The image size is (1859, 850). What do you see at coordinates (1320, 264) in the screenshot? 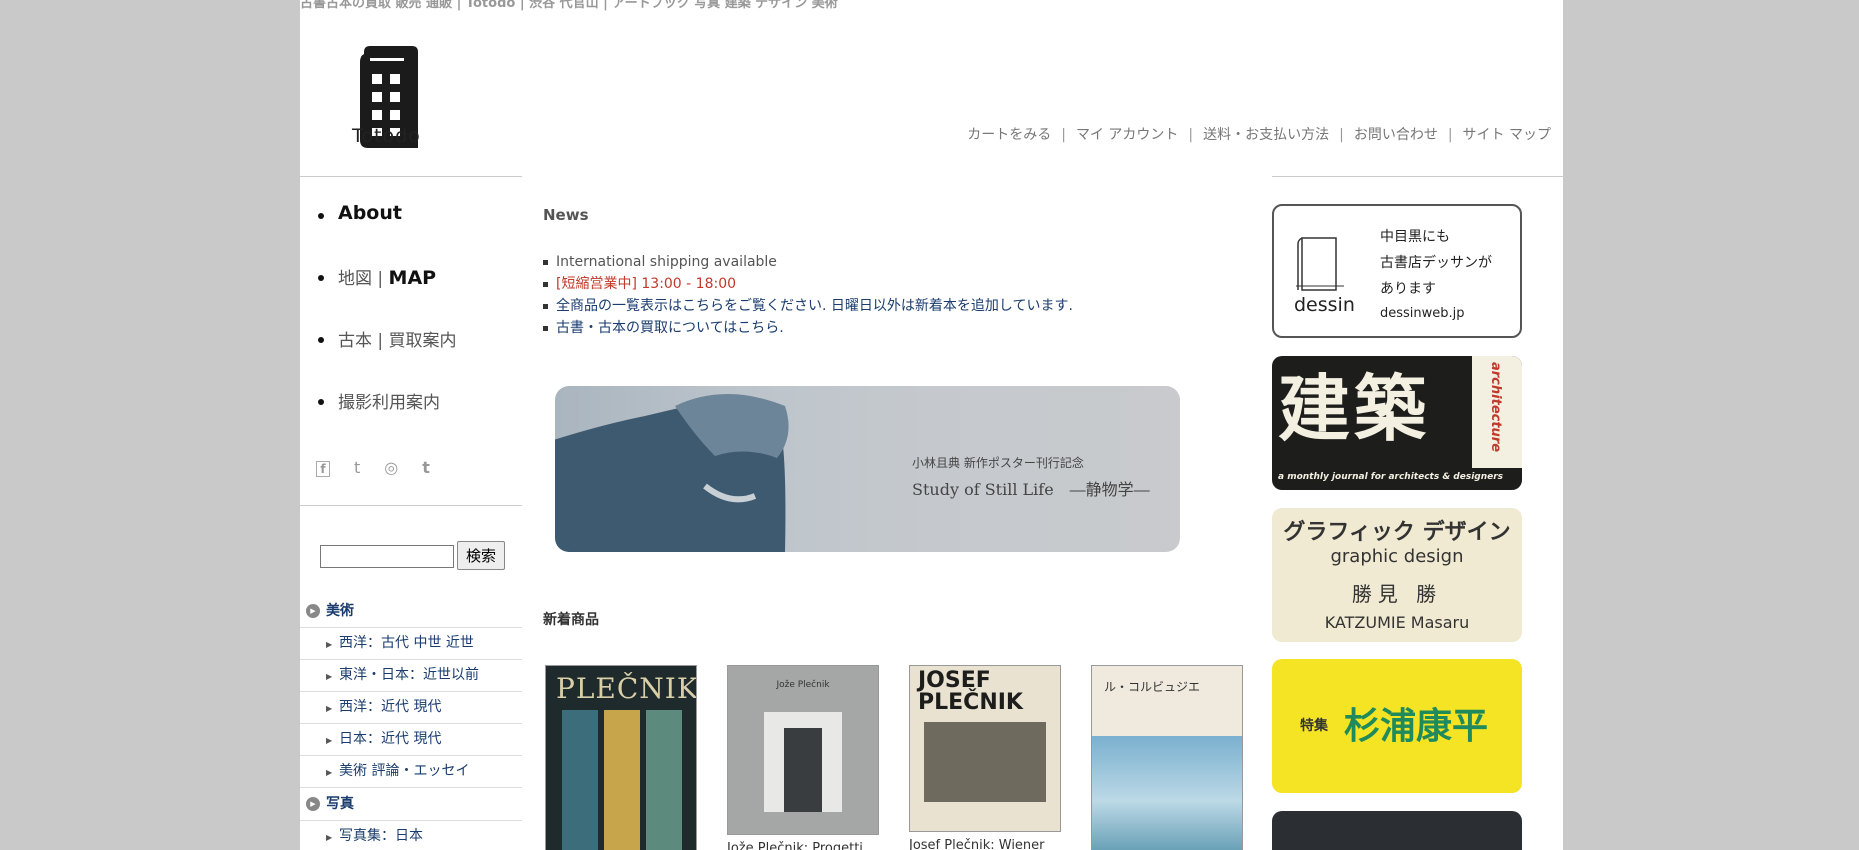
I see `book-icon` at bounding box center [1320, 264].